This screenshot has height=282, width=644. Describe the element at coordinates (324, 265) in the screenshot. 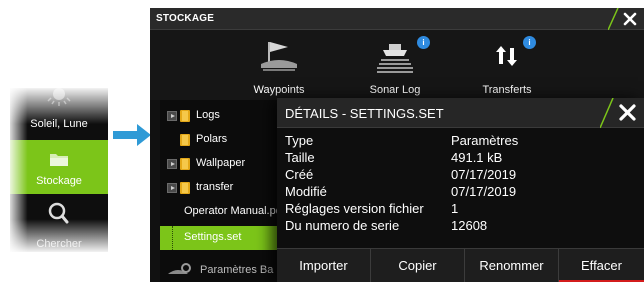

I see `import-button: Importer` at that location.